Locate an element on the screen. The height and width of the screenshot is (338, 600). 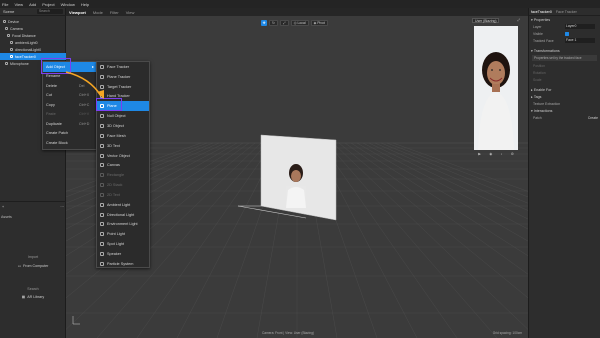
submenu-item-face-mesh: Face Mesh is located at coordinates (123, 136).